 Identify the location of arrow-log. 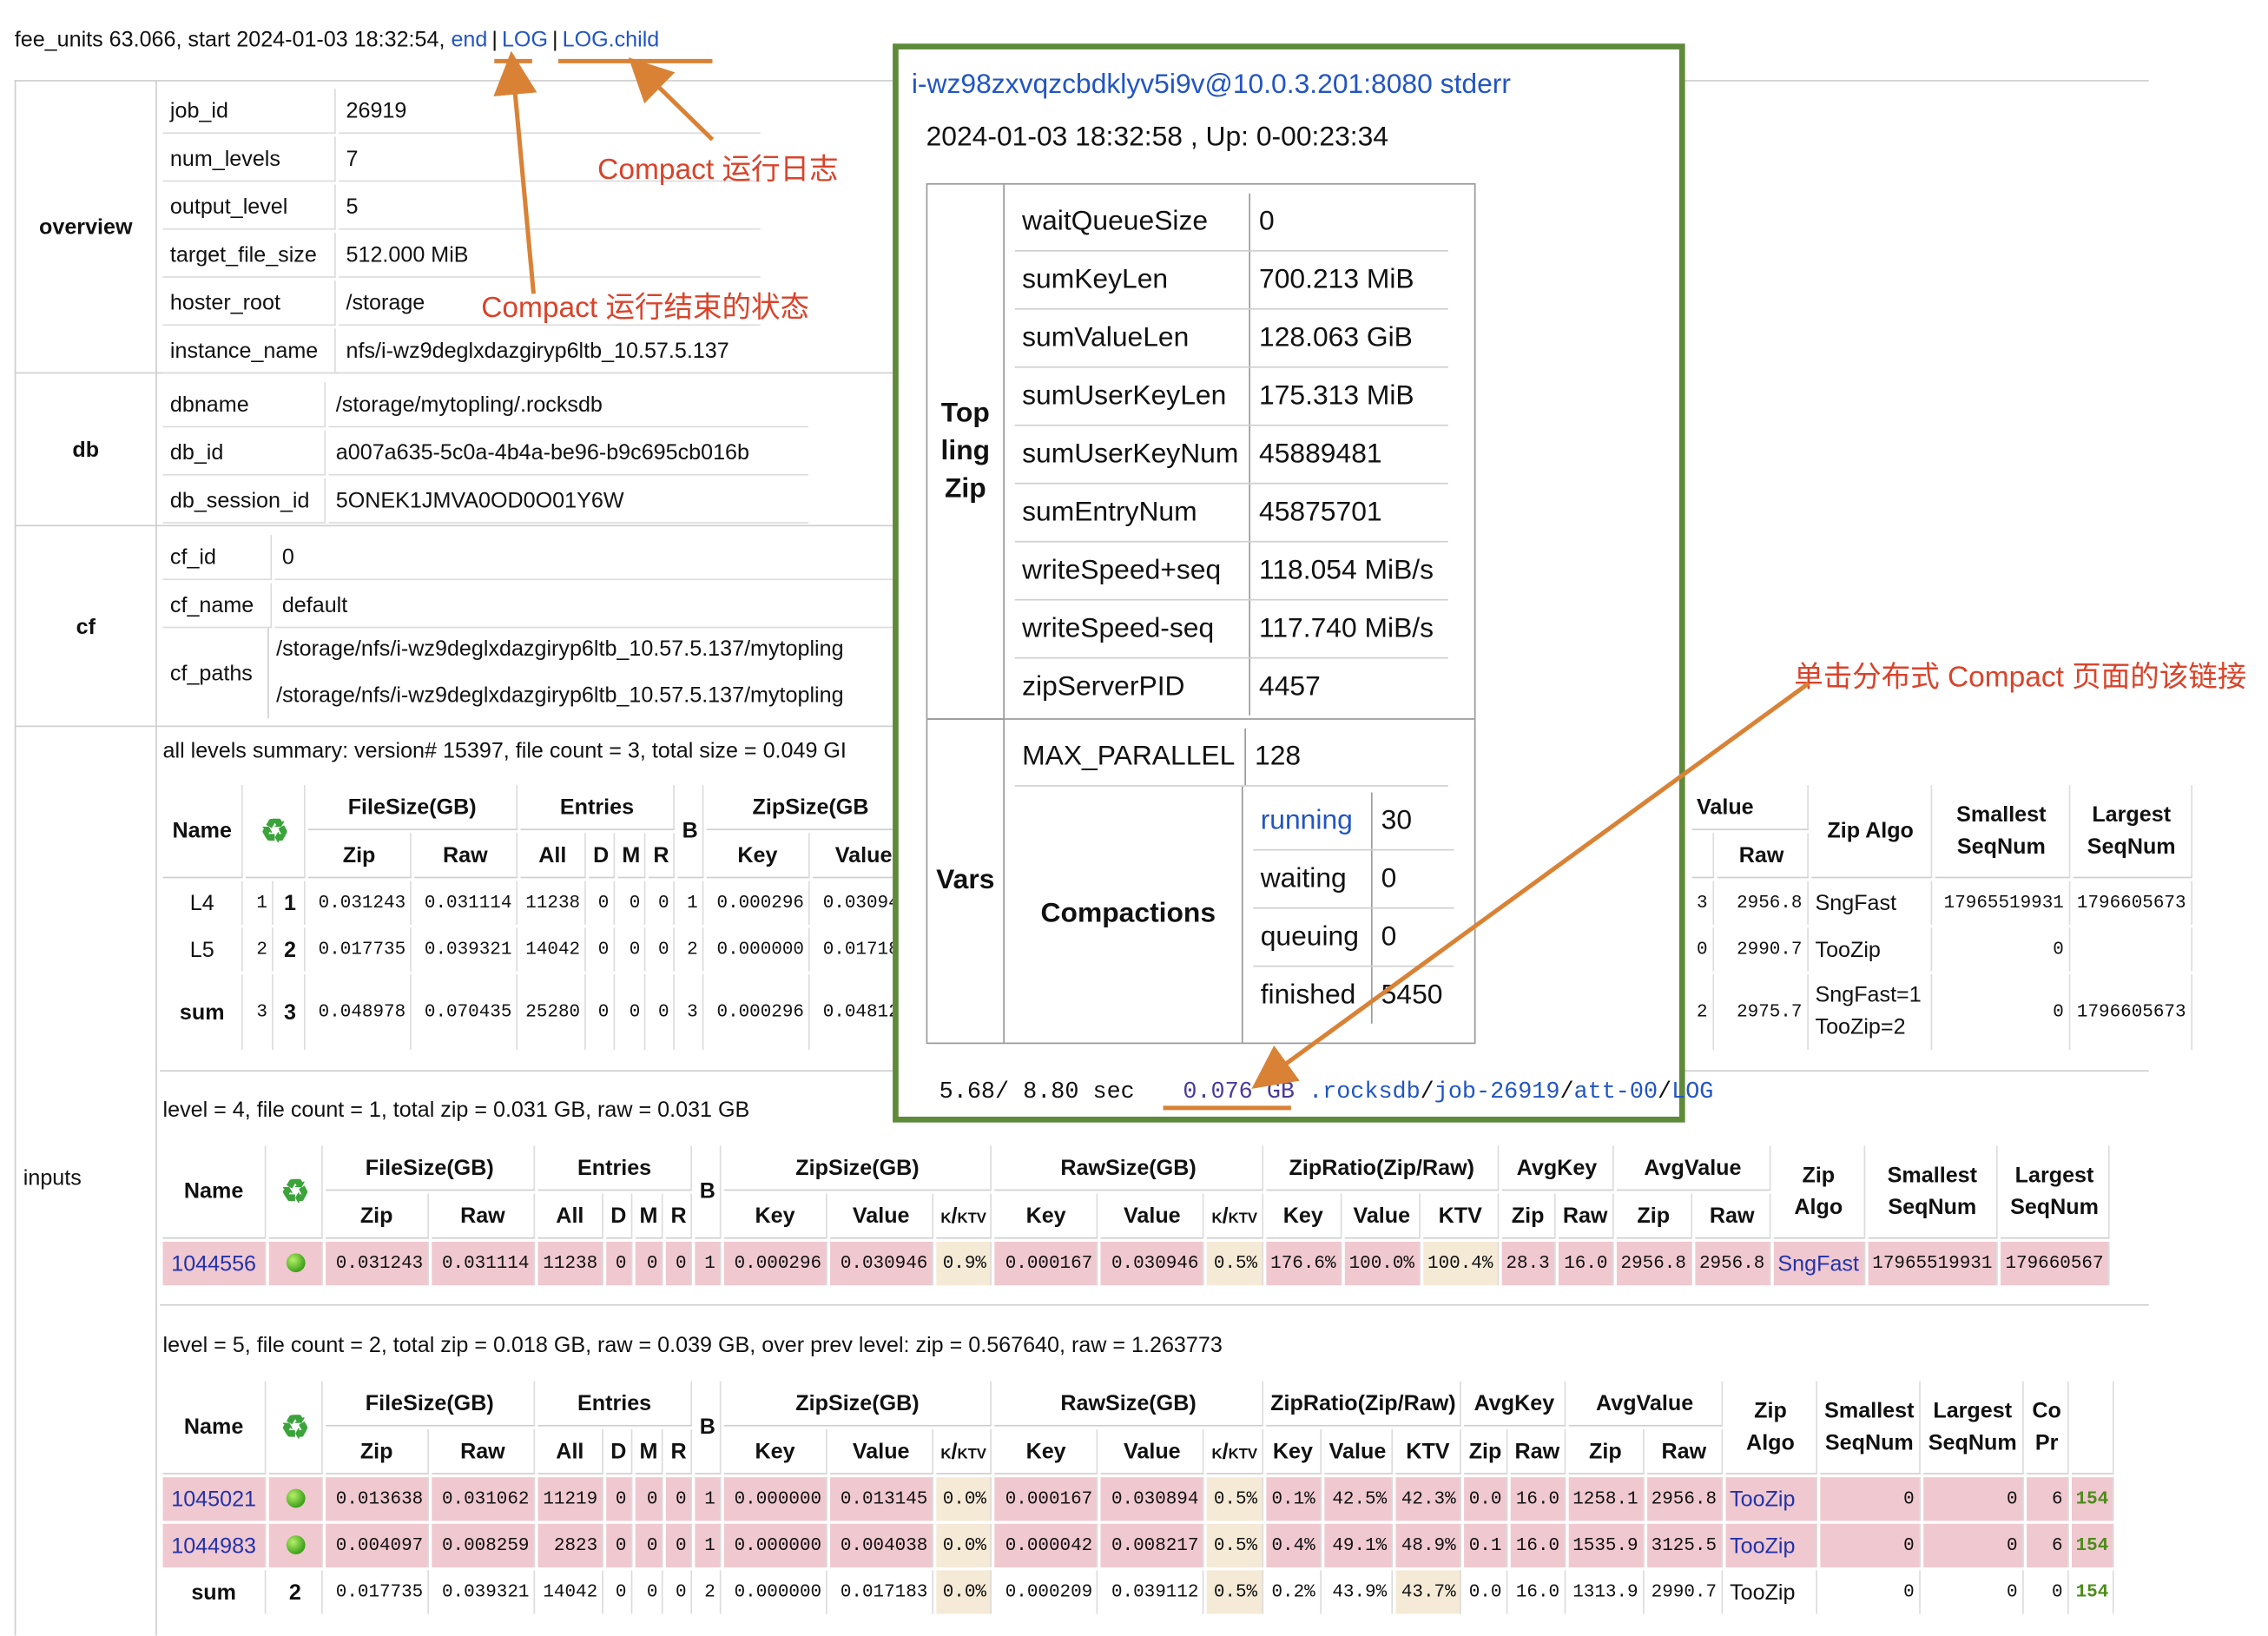
(672, 99).